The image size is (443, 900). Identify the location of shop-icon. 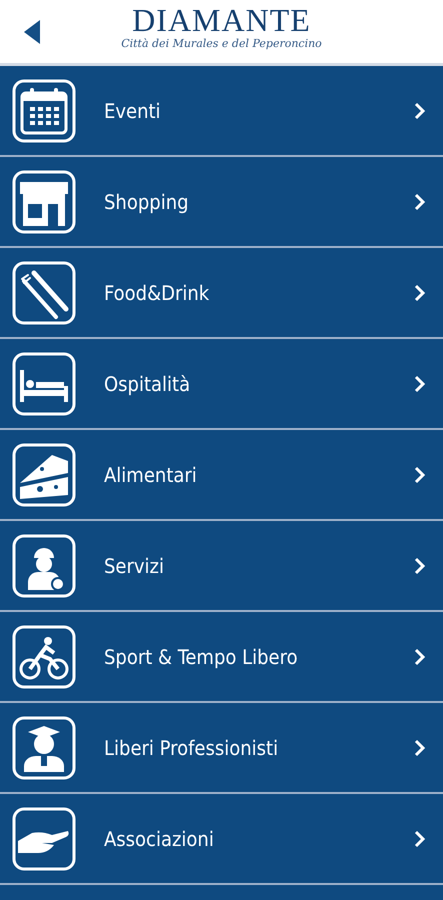
(44, 202).